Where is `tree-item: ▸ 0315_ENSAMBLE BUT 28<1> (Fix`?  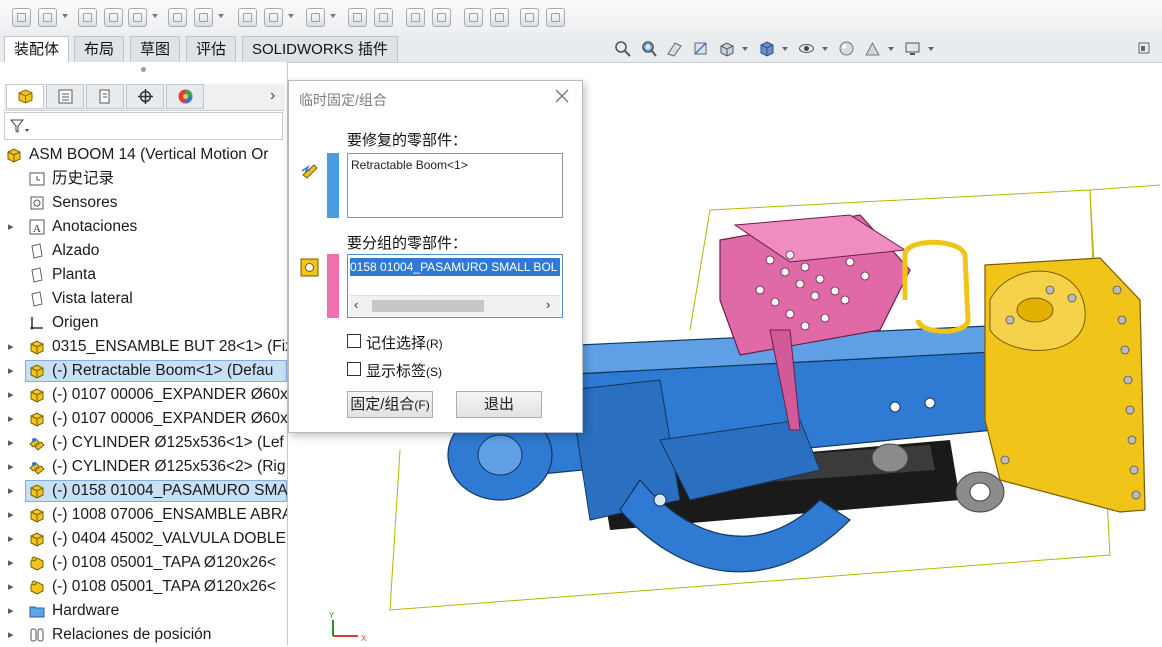 tree-item: ▸ 0315_ENSAMBLE BUT 28<1> (Fix is located at coordinates (143, 347).